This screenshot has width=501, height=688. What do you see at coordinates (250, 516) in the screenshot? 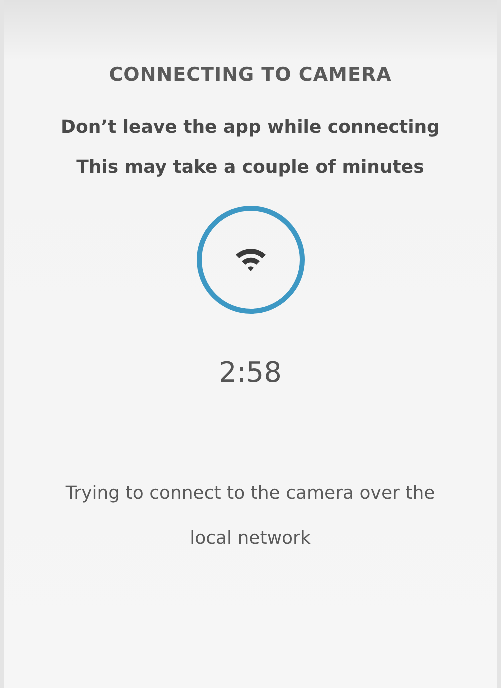
I see `status-message: Trying to connect to the camera over the local network` at bounding box center [250, 516].